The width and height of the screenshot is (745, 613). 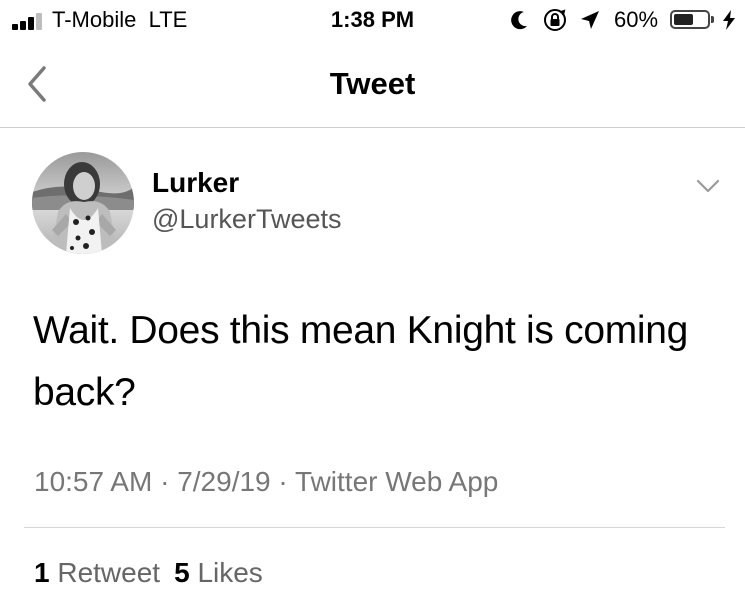 I want to click on battery-icon, so click(x=690, y=19).